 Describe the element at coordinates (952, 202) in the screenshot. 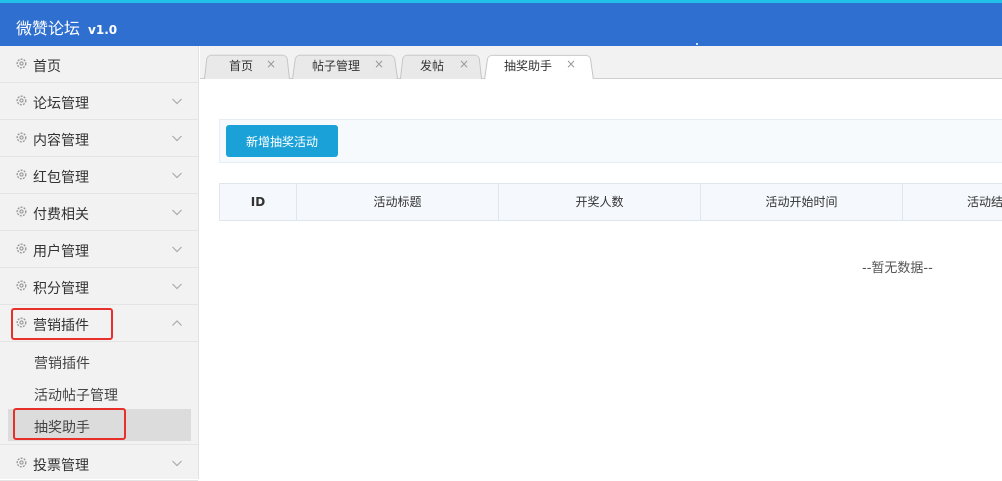

I see `column-header-end-time: 活动结束时间` at that location.